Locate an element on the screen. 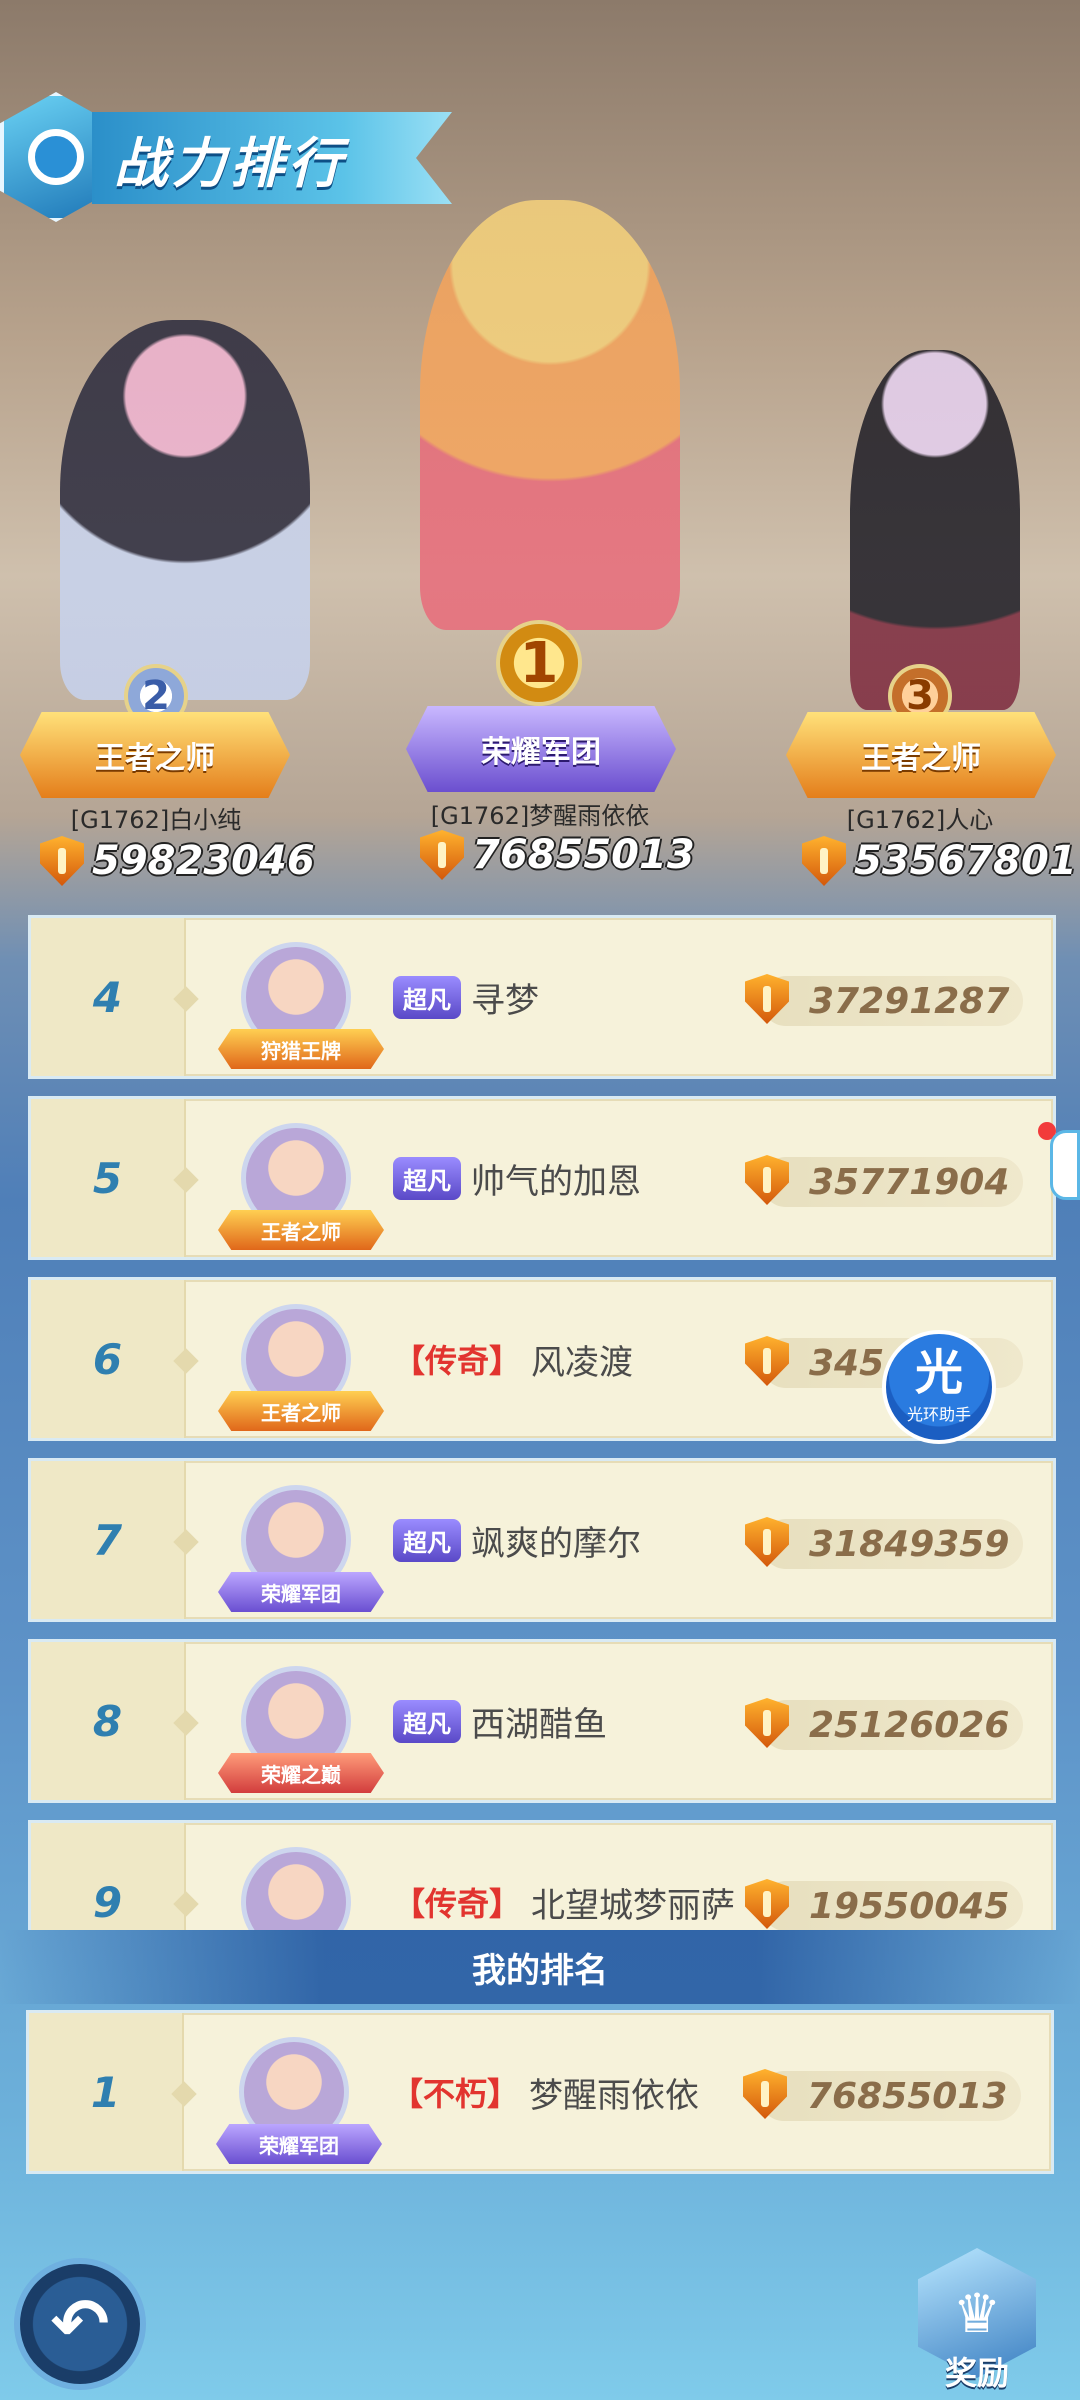 This screenshot has height=2400, width=1080. rank-cell: 6 is located at coordinates (108, 1359).